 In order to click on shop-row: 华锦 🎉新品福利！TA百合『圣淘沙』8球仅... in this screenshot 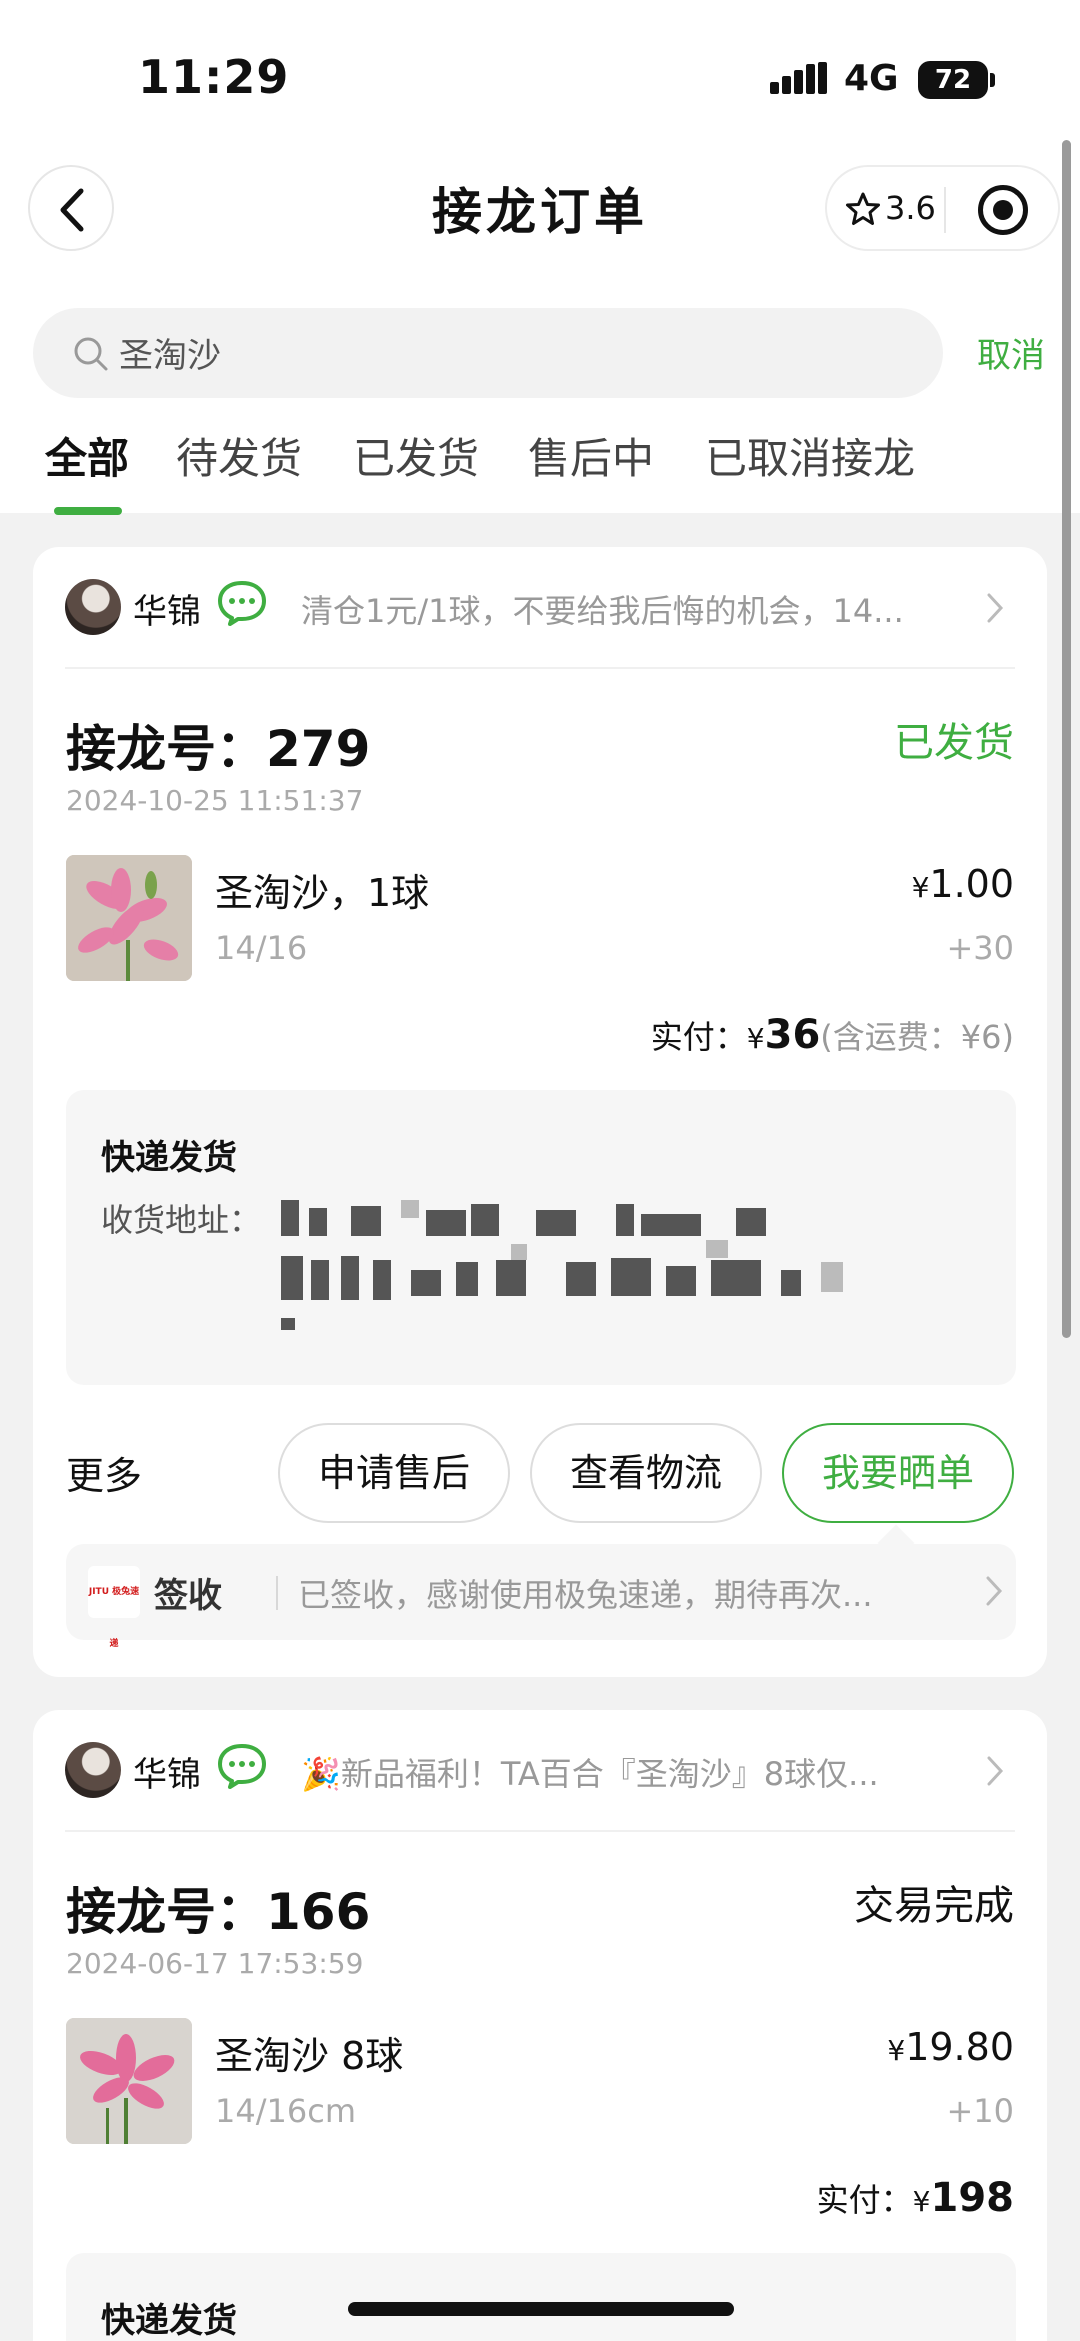, I will do `click(540, 1770)`.